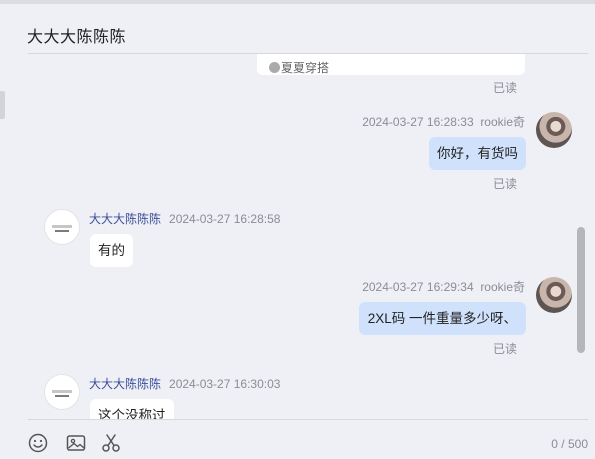 The height and width of the screenshot is (459, 595). I want to click on message-bubble: 这个没称过, so click(132, 409).